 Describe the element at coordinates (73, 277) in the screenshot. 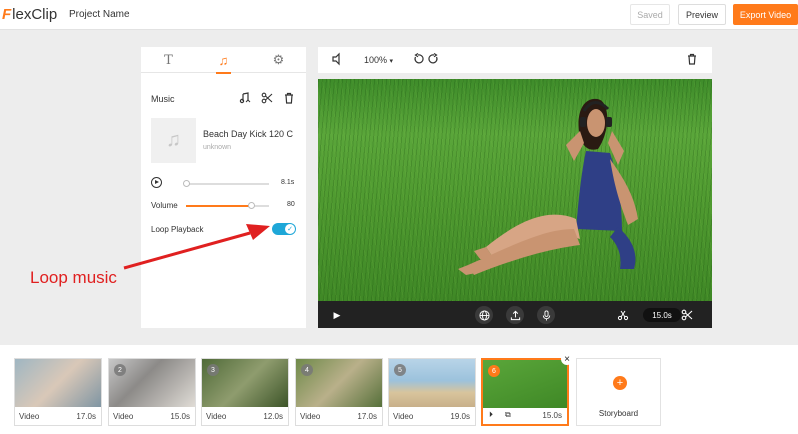

I see `annotation-label: Loop music` at that location.